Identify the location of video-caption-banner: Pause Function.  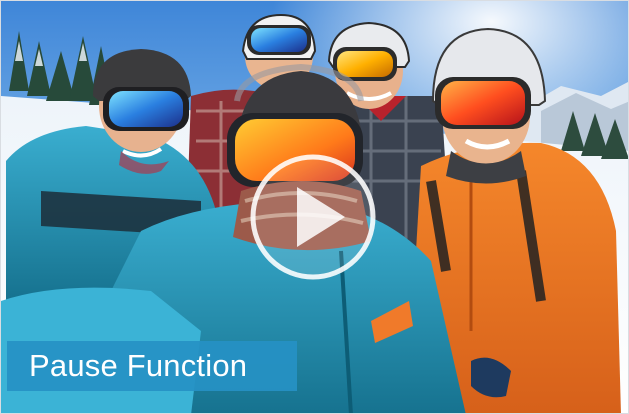
(152, 366).